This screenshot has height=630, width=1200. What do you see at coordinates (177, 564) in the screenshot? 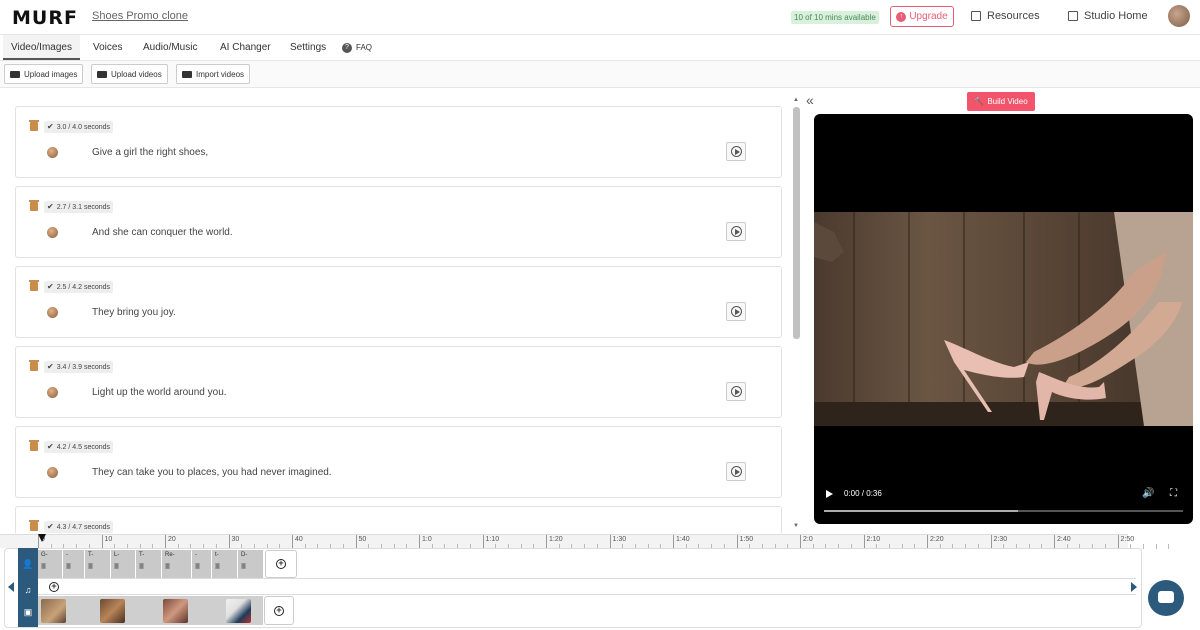
I see `voice-clip-block: Re- ⫿⫿⫿⫿` at bounding box center [177, 564].